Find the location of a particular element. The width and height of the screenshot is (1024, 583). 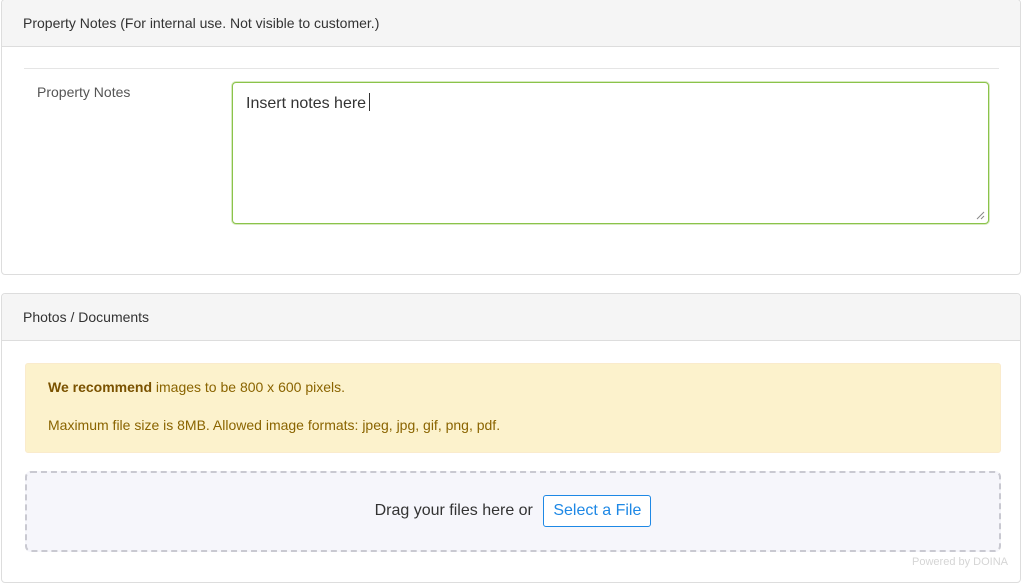

photos-documents-card-header: Photos / Documents is located at coordinates (511, 317).